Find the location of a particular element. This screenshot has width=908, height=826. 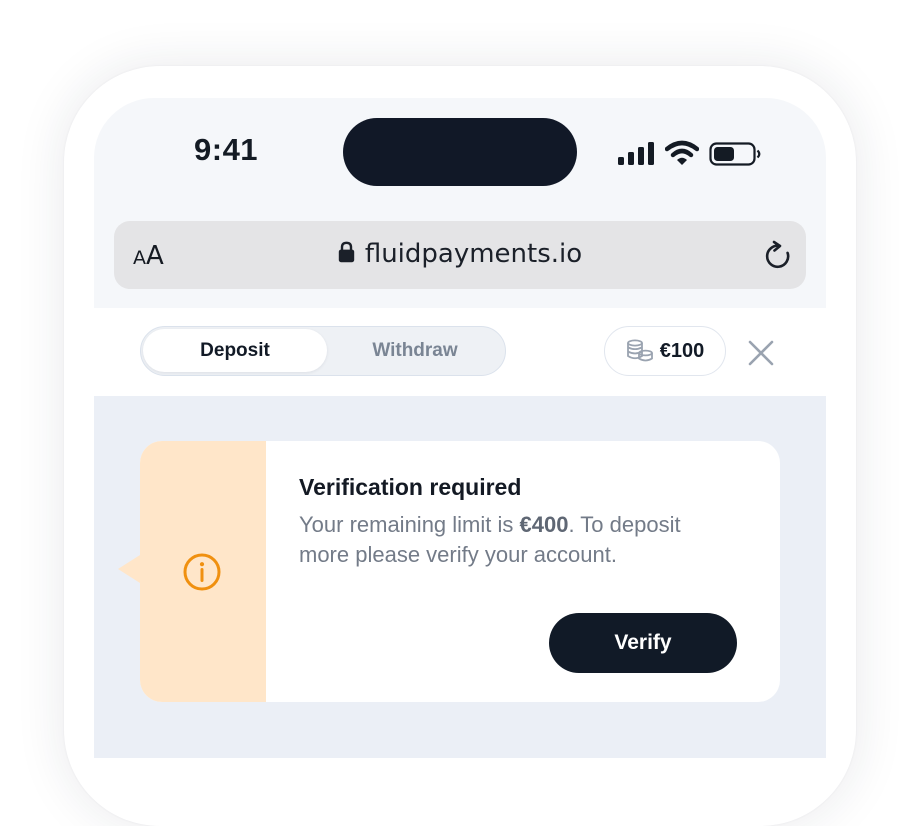

deposit-withdraw-toggle: Deposit Withdraw is located at coordinates (323, 351).